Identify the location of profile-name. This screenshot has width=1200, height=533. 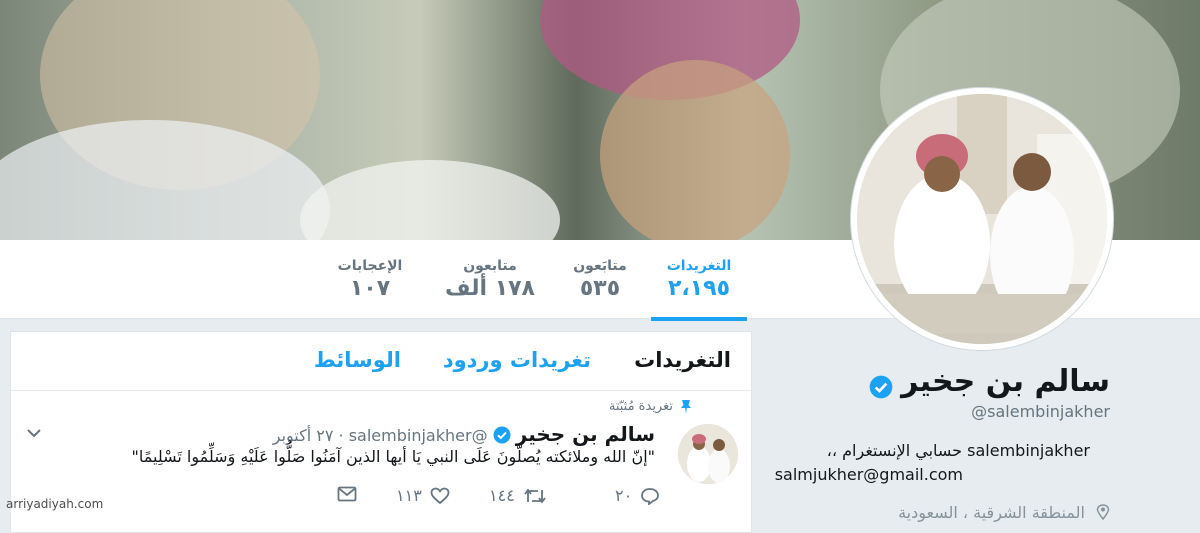
(881, 387).